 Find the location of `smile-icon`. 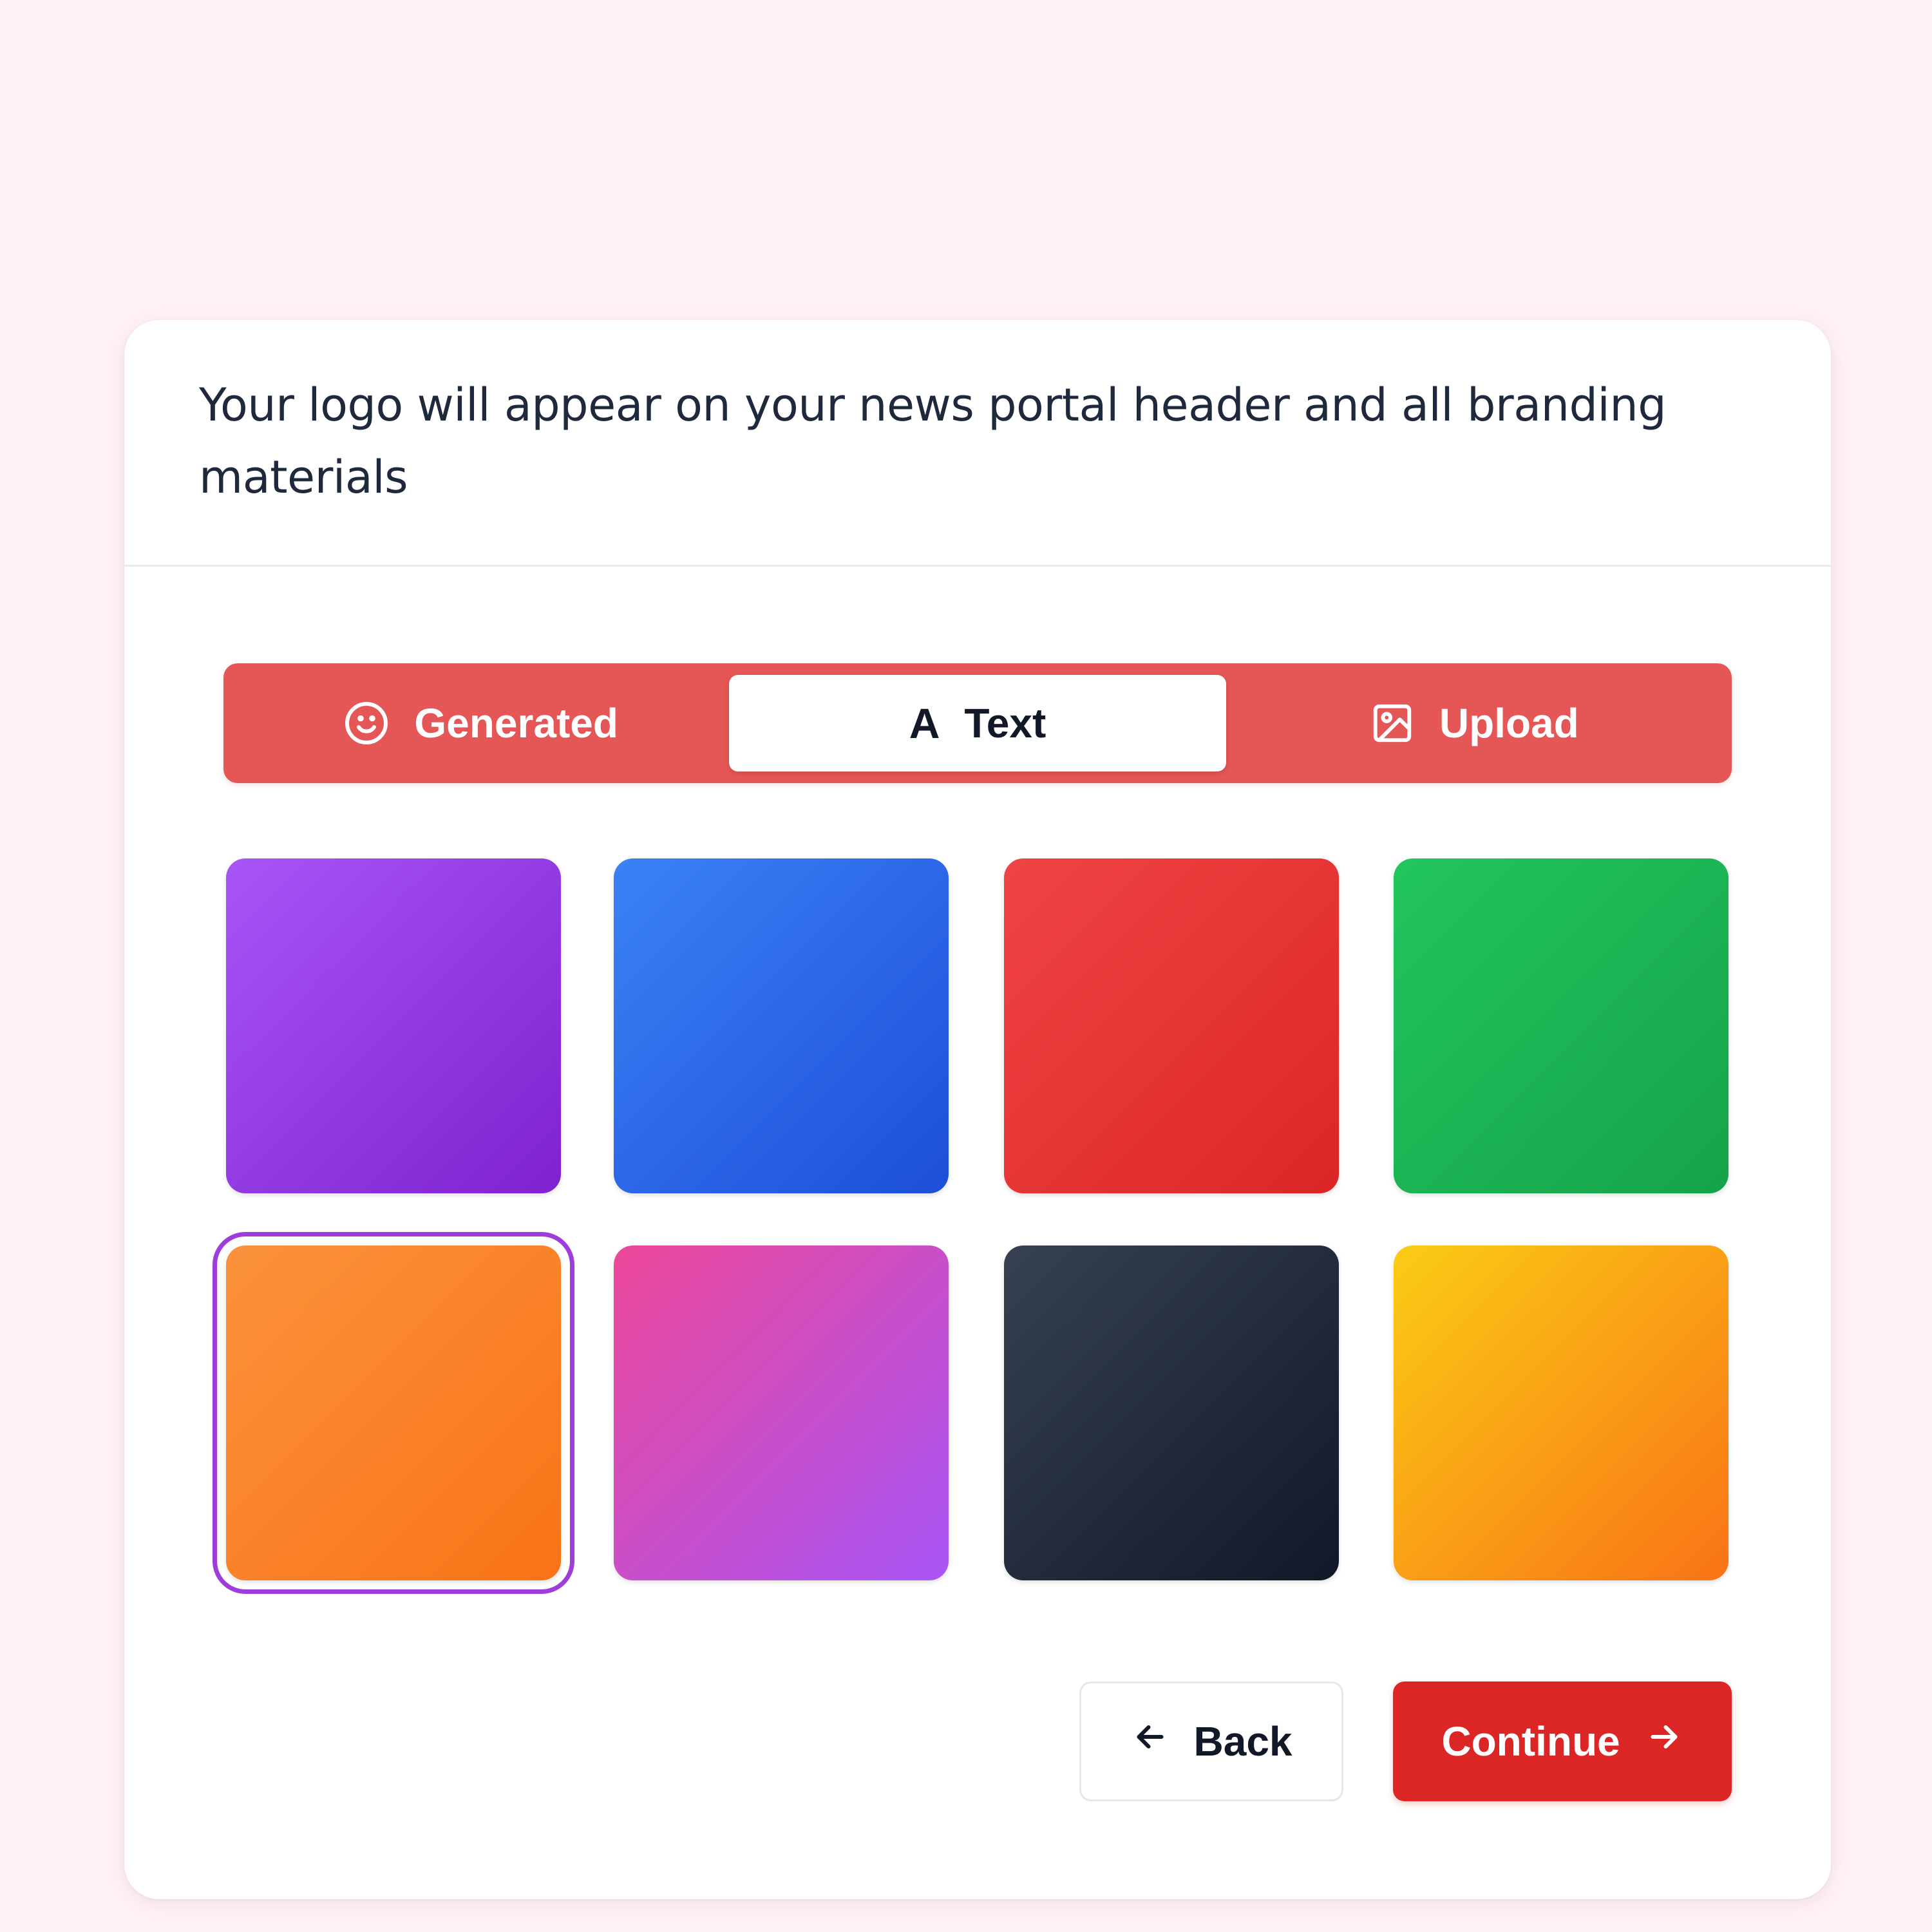

smile-icon is located at coordinates (366, 723).